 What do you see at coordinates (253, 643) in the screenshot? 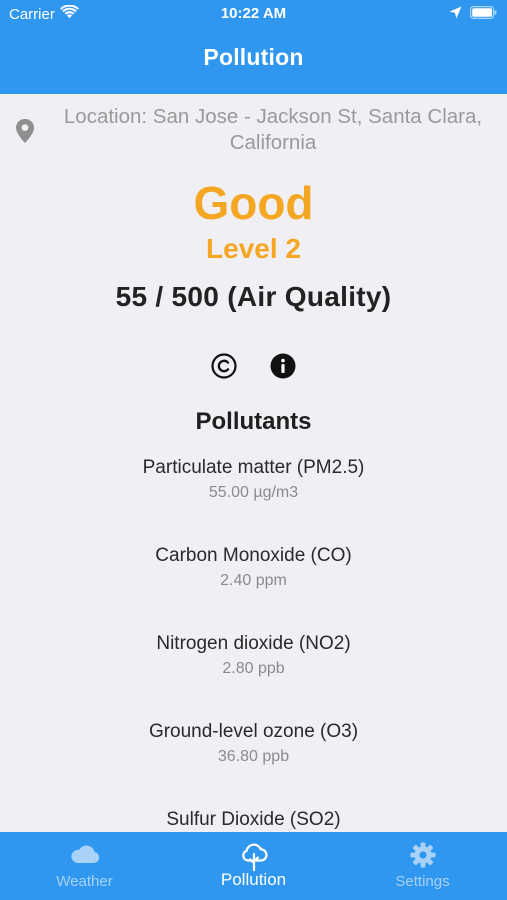
I see `pollutant-name: Nitrogen dioxide (NO2)` at bounding box center [253, 643].